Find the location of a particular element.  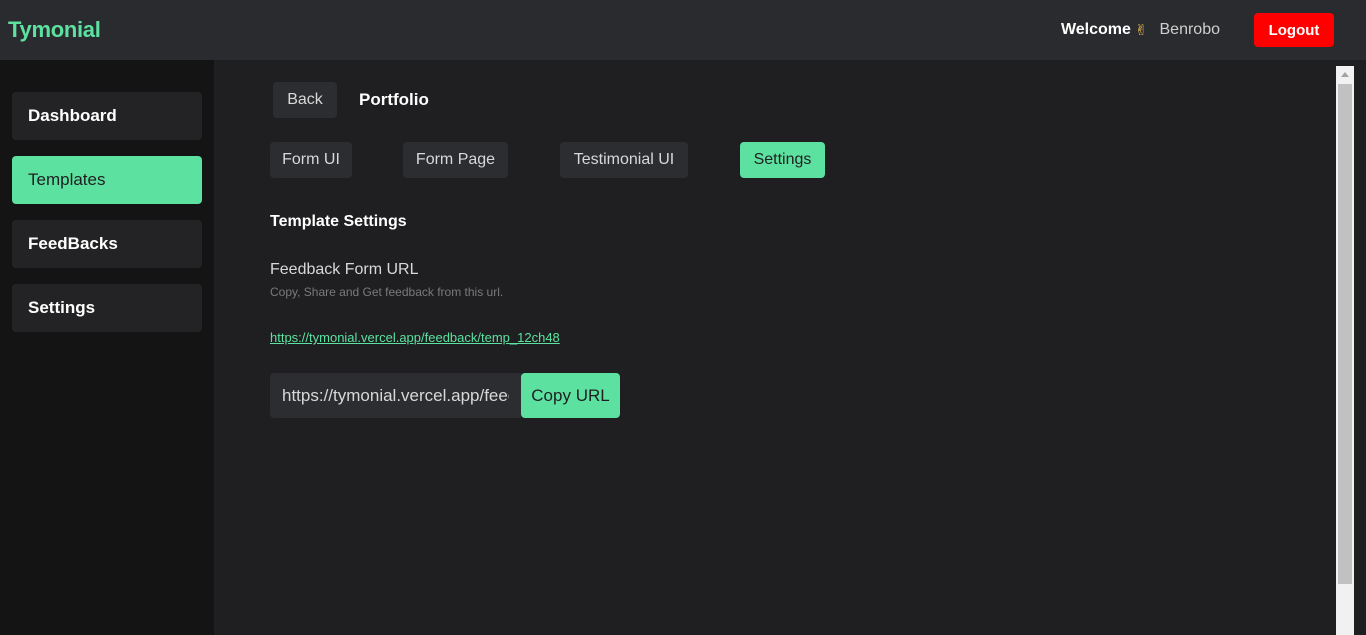

copy-url-button: Copy URL is located at coordinates (570, 395).